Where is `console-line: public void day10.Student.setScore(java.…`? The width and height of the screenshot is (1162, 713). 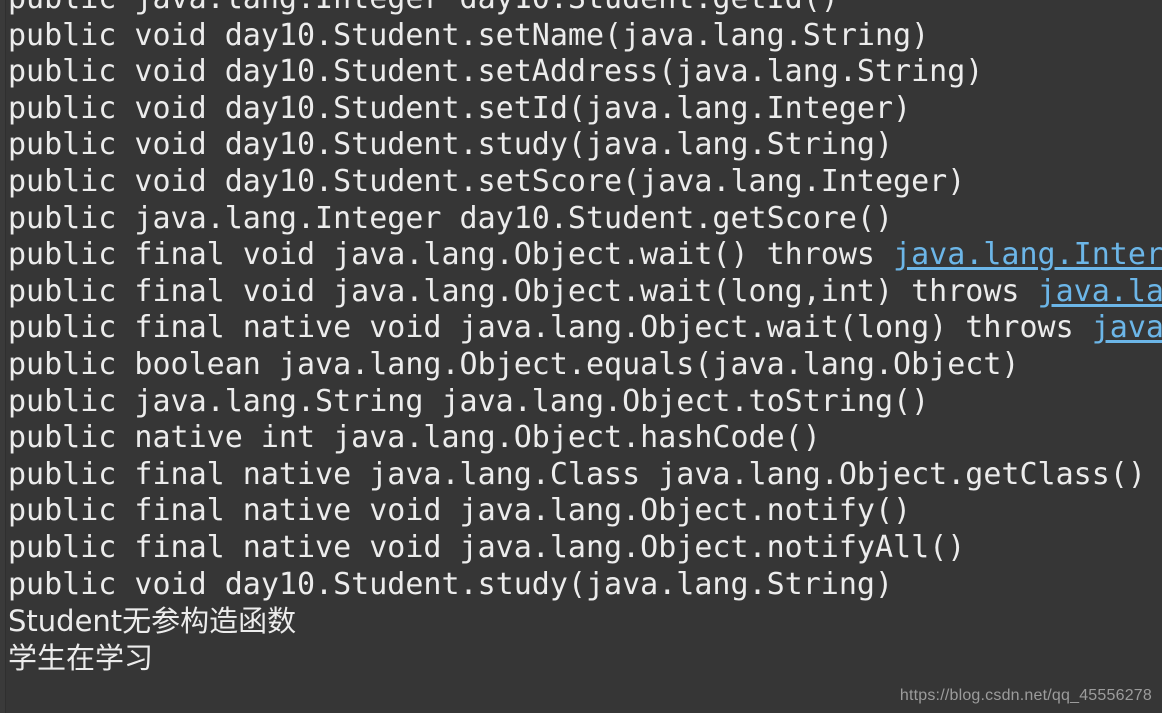
console-line: public void day10.Student.setScore(java.… is located at coordinates (581, 182).